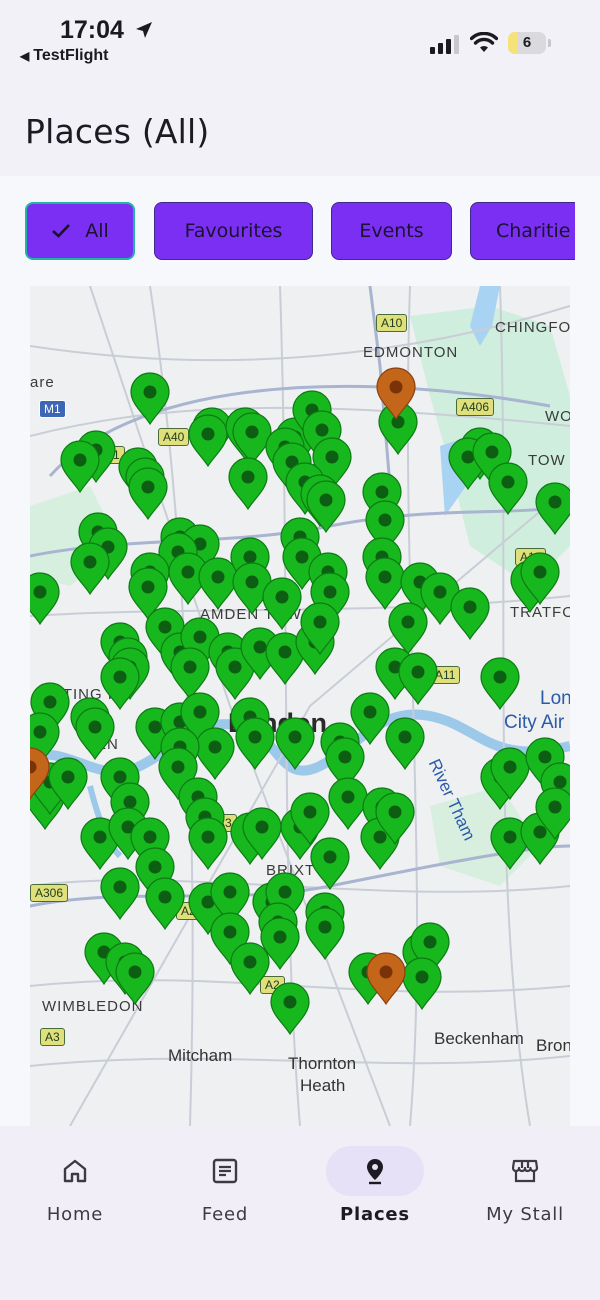 The height and width of the screenshot is (1300, 600). I want to click on chip-label: All, so click(97, 231).